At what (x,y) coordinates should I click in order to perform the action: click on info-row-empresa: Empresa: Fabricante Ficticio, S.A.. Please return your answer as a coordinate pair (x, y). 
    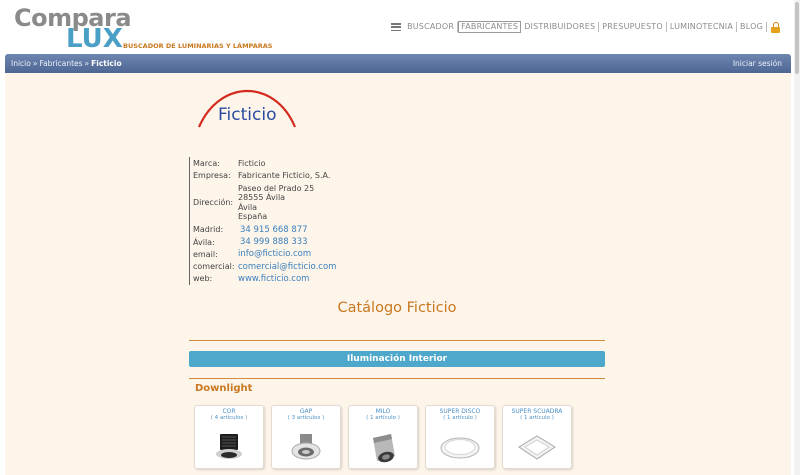
    Looking at the image, I should click on (264, 175).